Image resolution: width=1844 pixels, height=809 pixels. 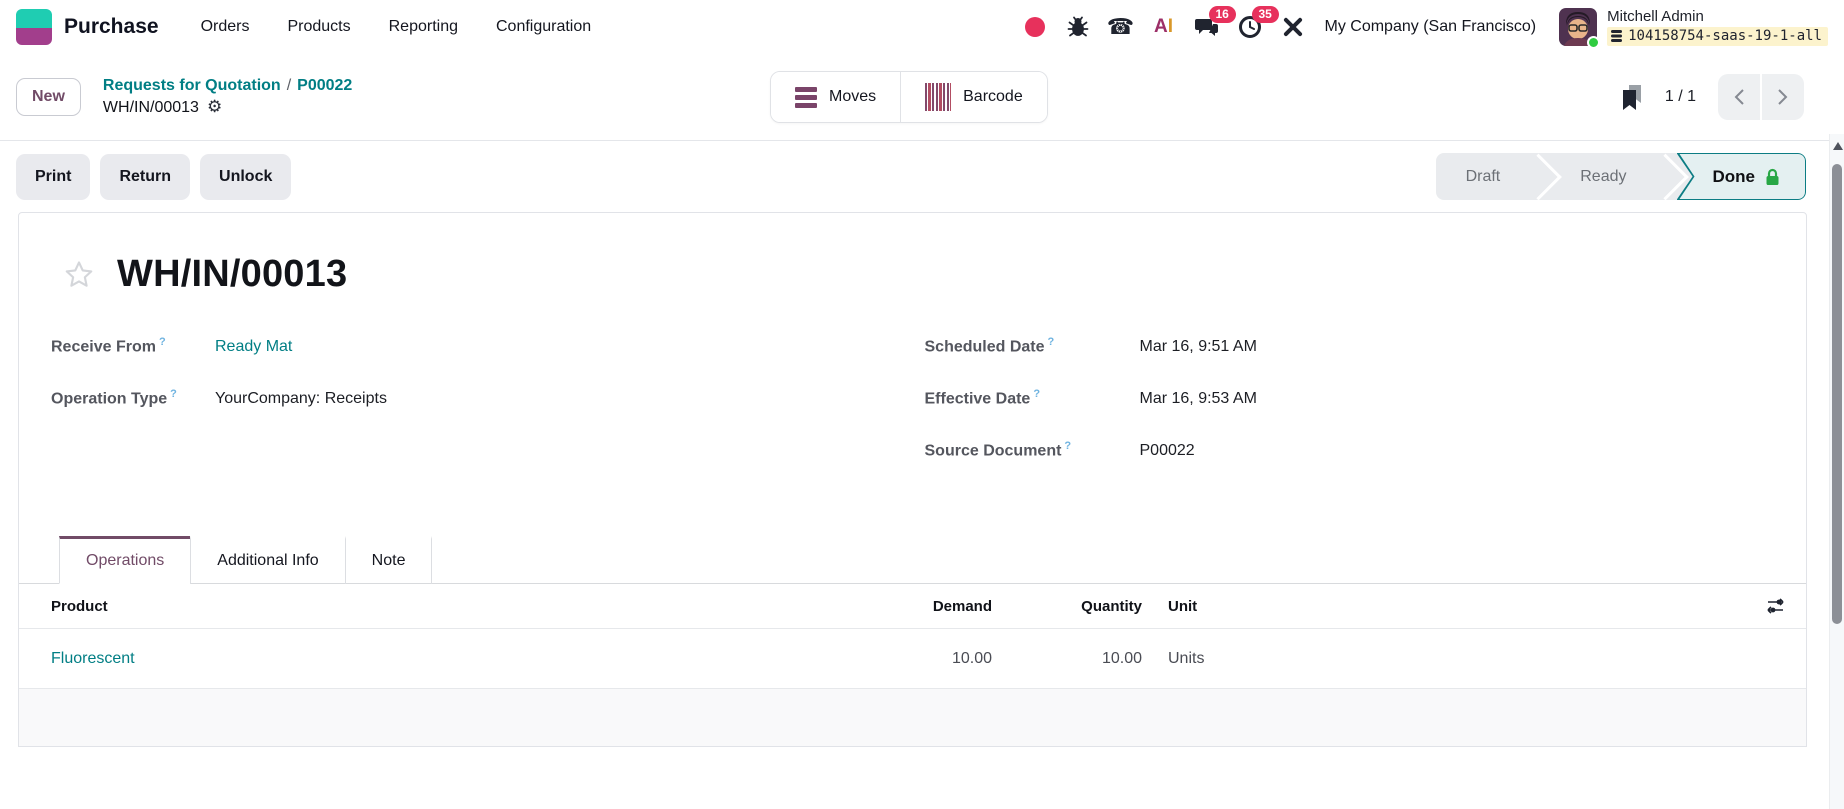 I want to click on column-demand: Demand, so click(x=940, y=606).